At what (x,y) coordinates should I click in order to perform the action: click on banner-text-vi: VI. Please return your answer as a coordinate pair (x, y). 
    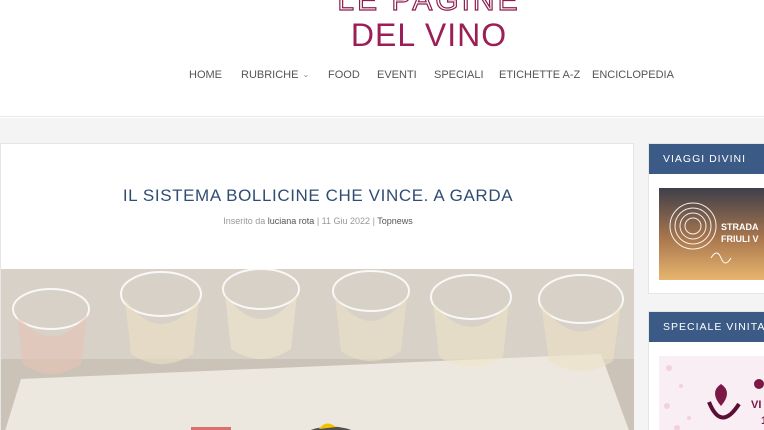
    Looking at the image, I should click on (756, 405).